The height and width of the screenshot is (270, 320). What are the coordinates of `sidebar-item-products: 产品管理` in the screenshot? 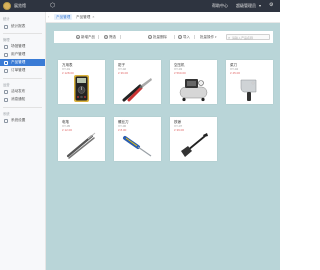 It's located at (22, 62).